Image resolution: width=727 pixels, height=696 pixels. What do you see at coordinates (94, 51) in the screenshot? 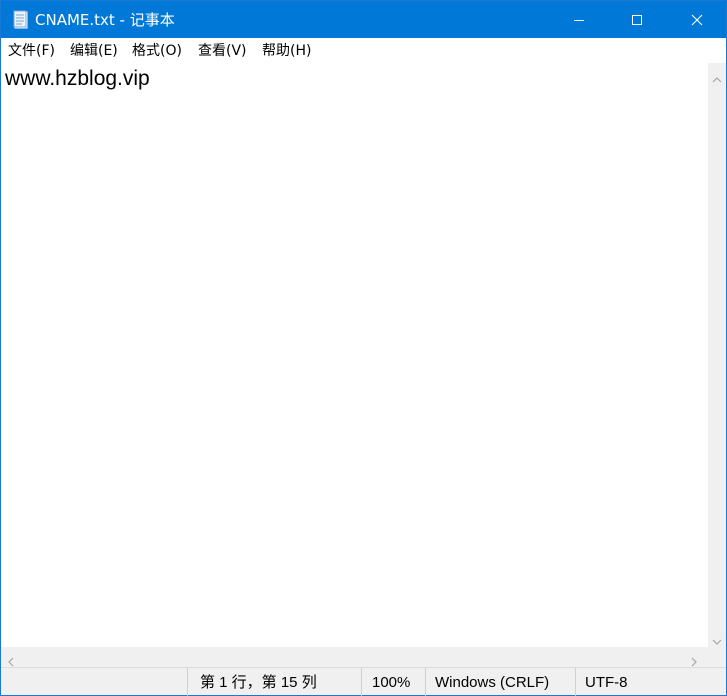
I see `menu-edit: 编辑(E)` at bounding box center [94, 51].